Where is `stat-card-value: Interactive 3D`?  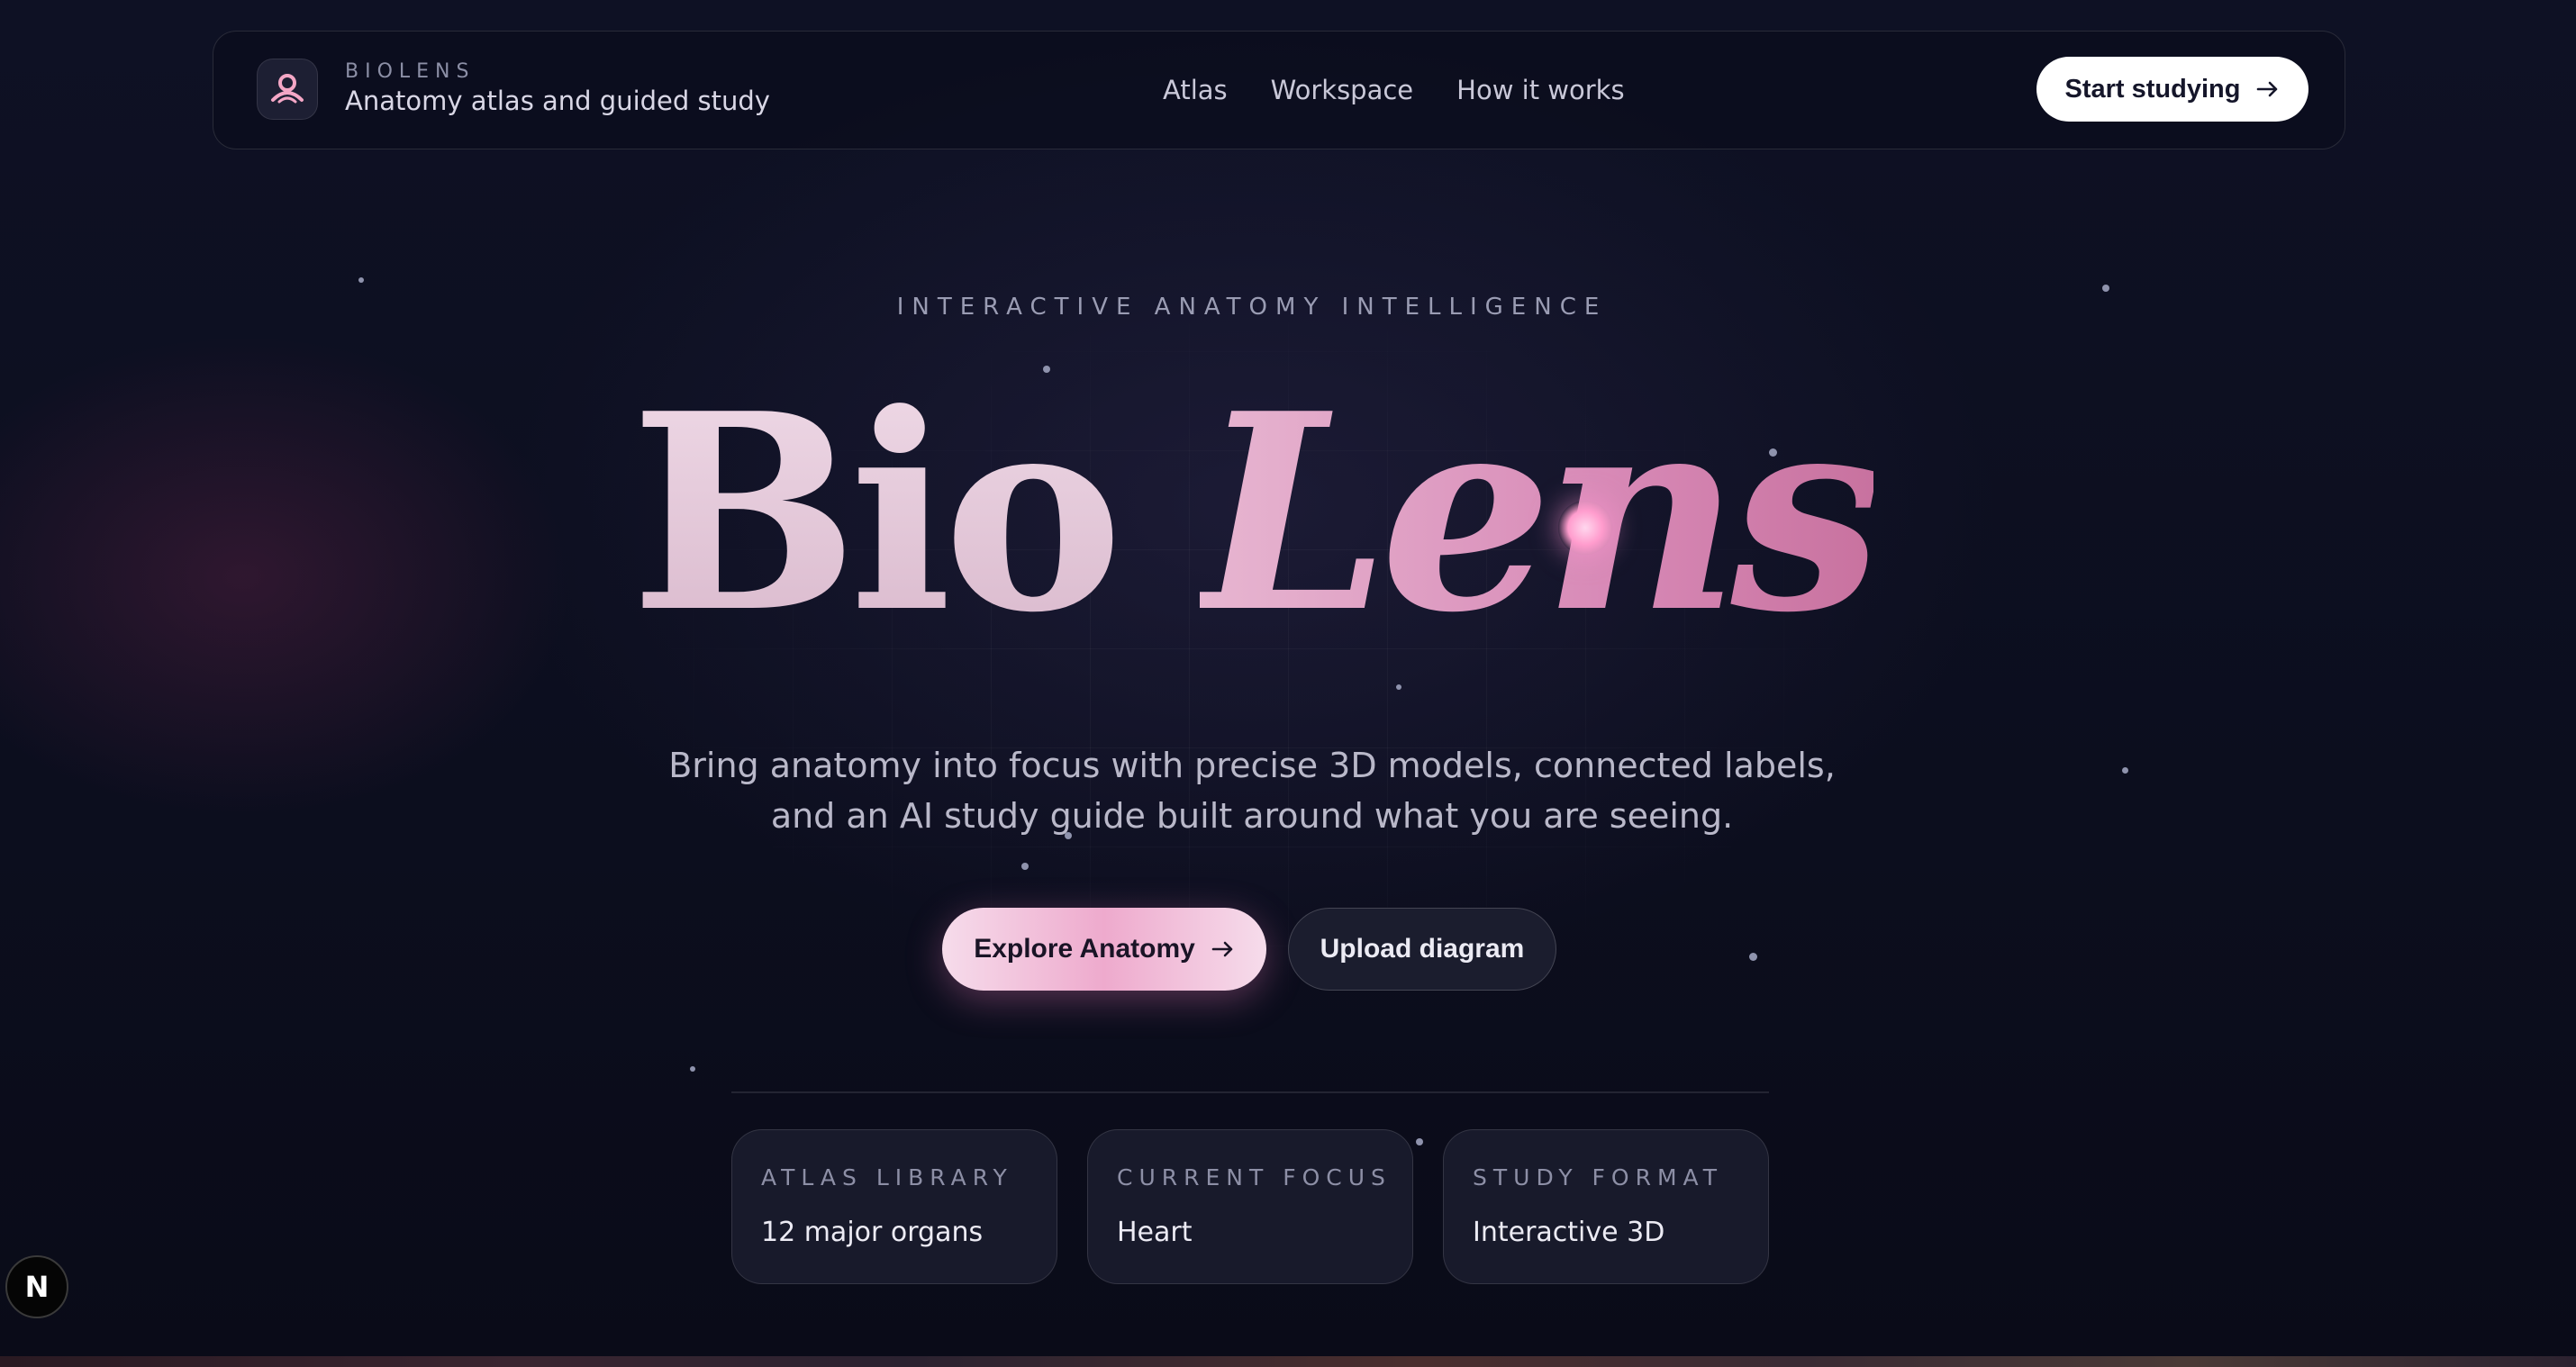 stat-card-value: Interactive 3D is located at coordinates (1569, 1232).